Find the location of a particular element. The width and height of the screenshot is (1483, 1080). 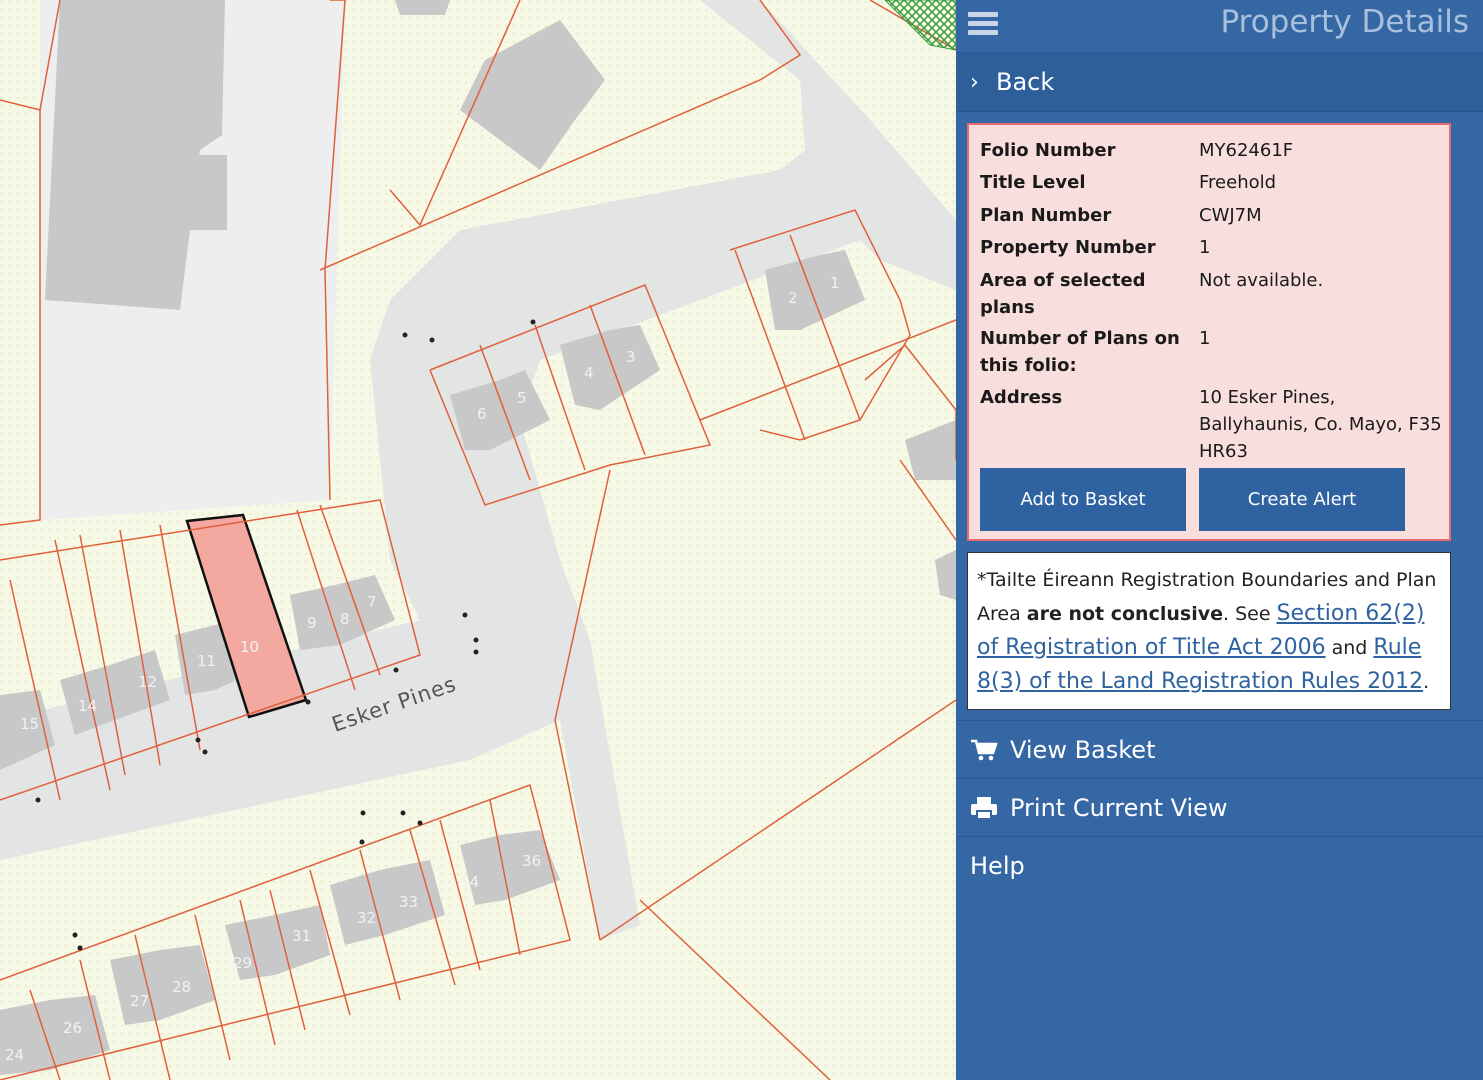

house-number: 28 is located at coordinates (181, 987).